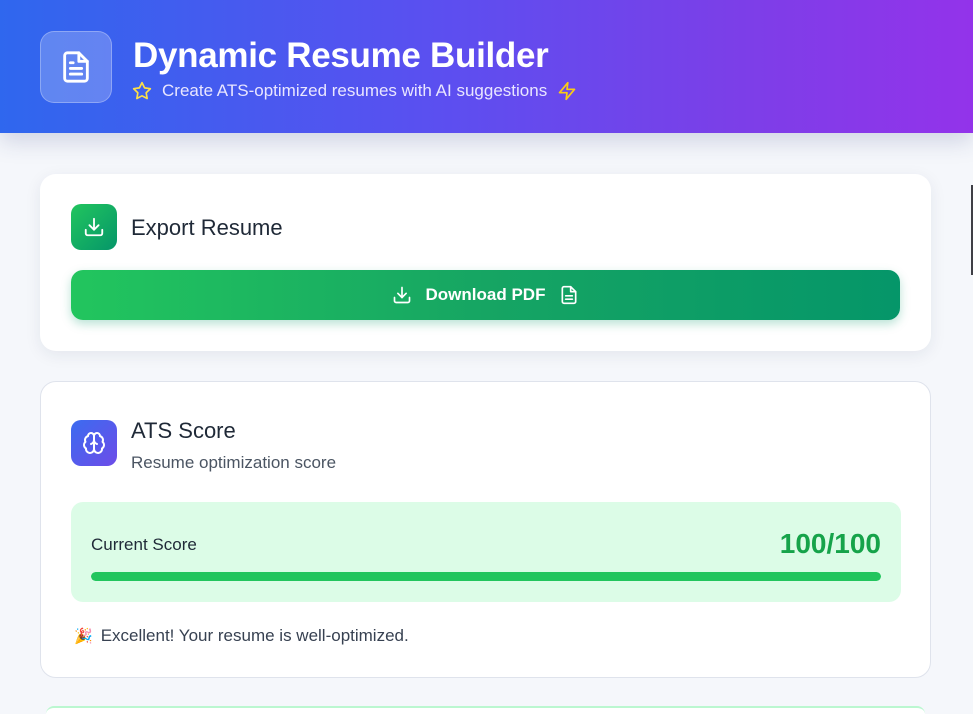  What do you see at coordinates (234, 462) in the screenshot?
I see `ats-card-subtitle: Resume optimization score` at bounding box center [234, 462].